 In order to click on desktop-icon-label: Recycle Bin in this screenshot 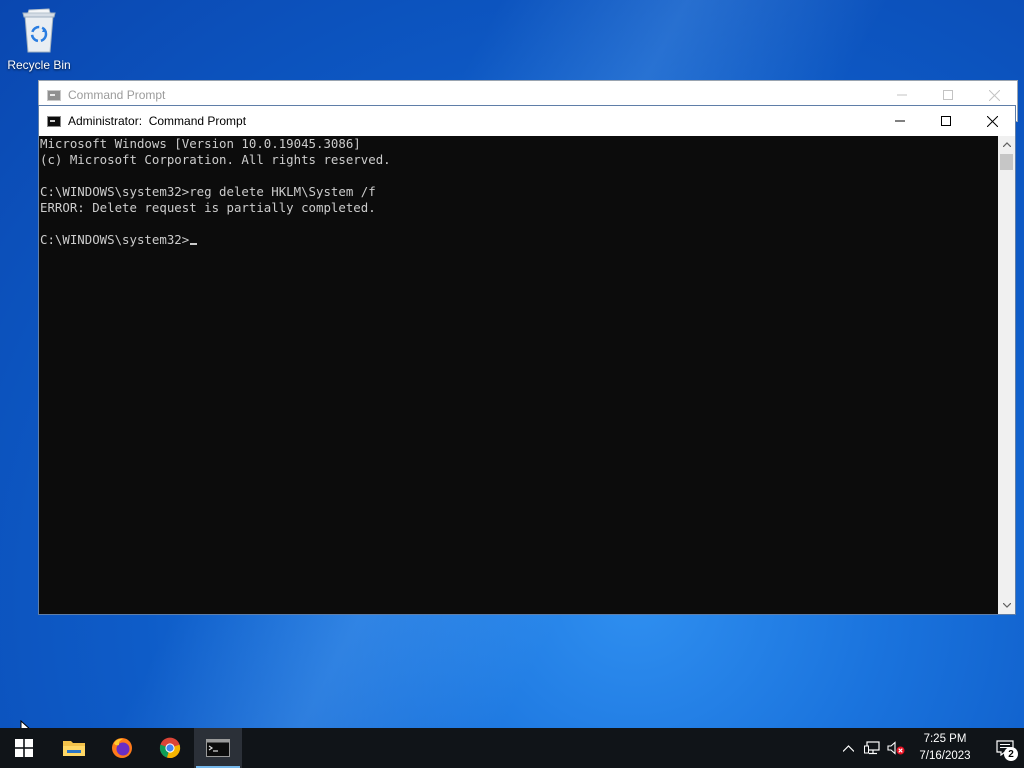, I will do `click(39, 65)`.